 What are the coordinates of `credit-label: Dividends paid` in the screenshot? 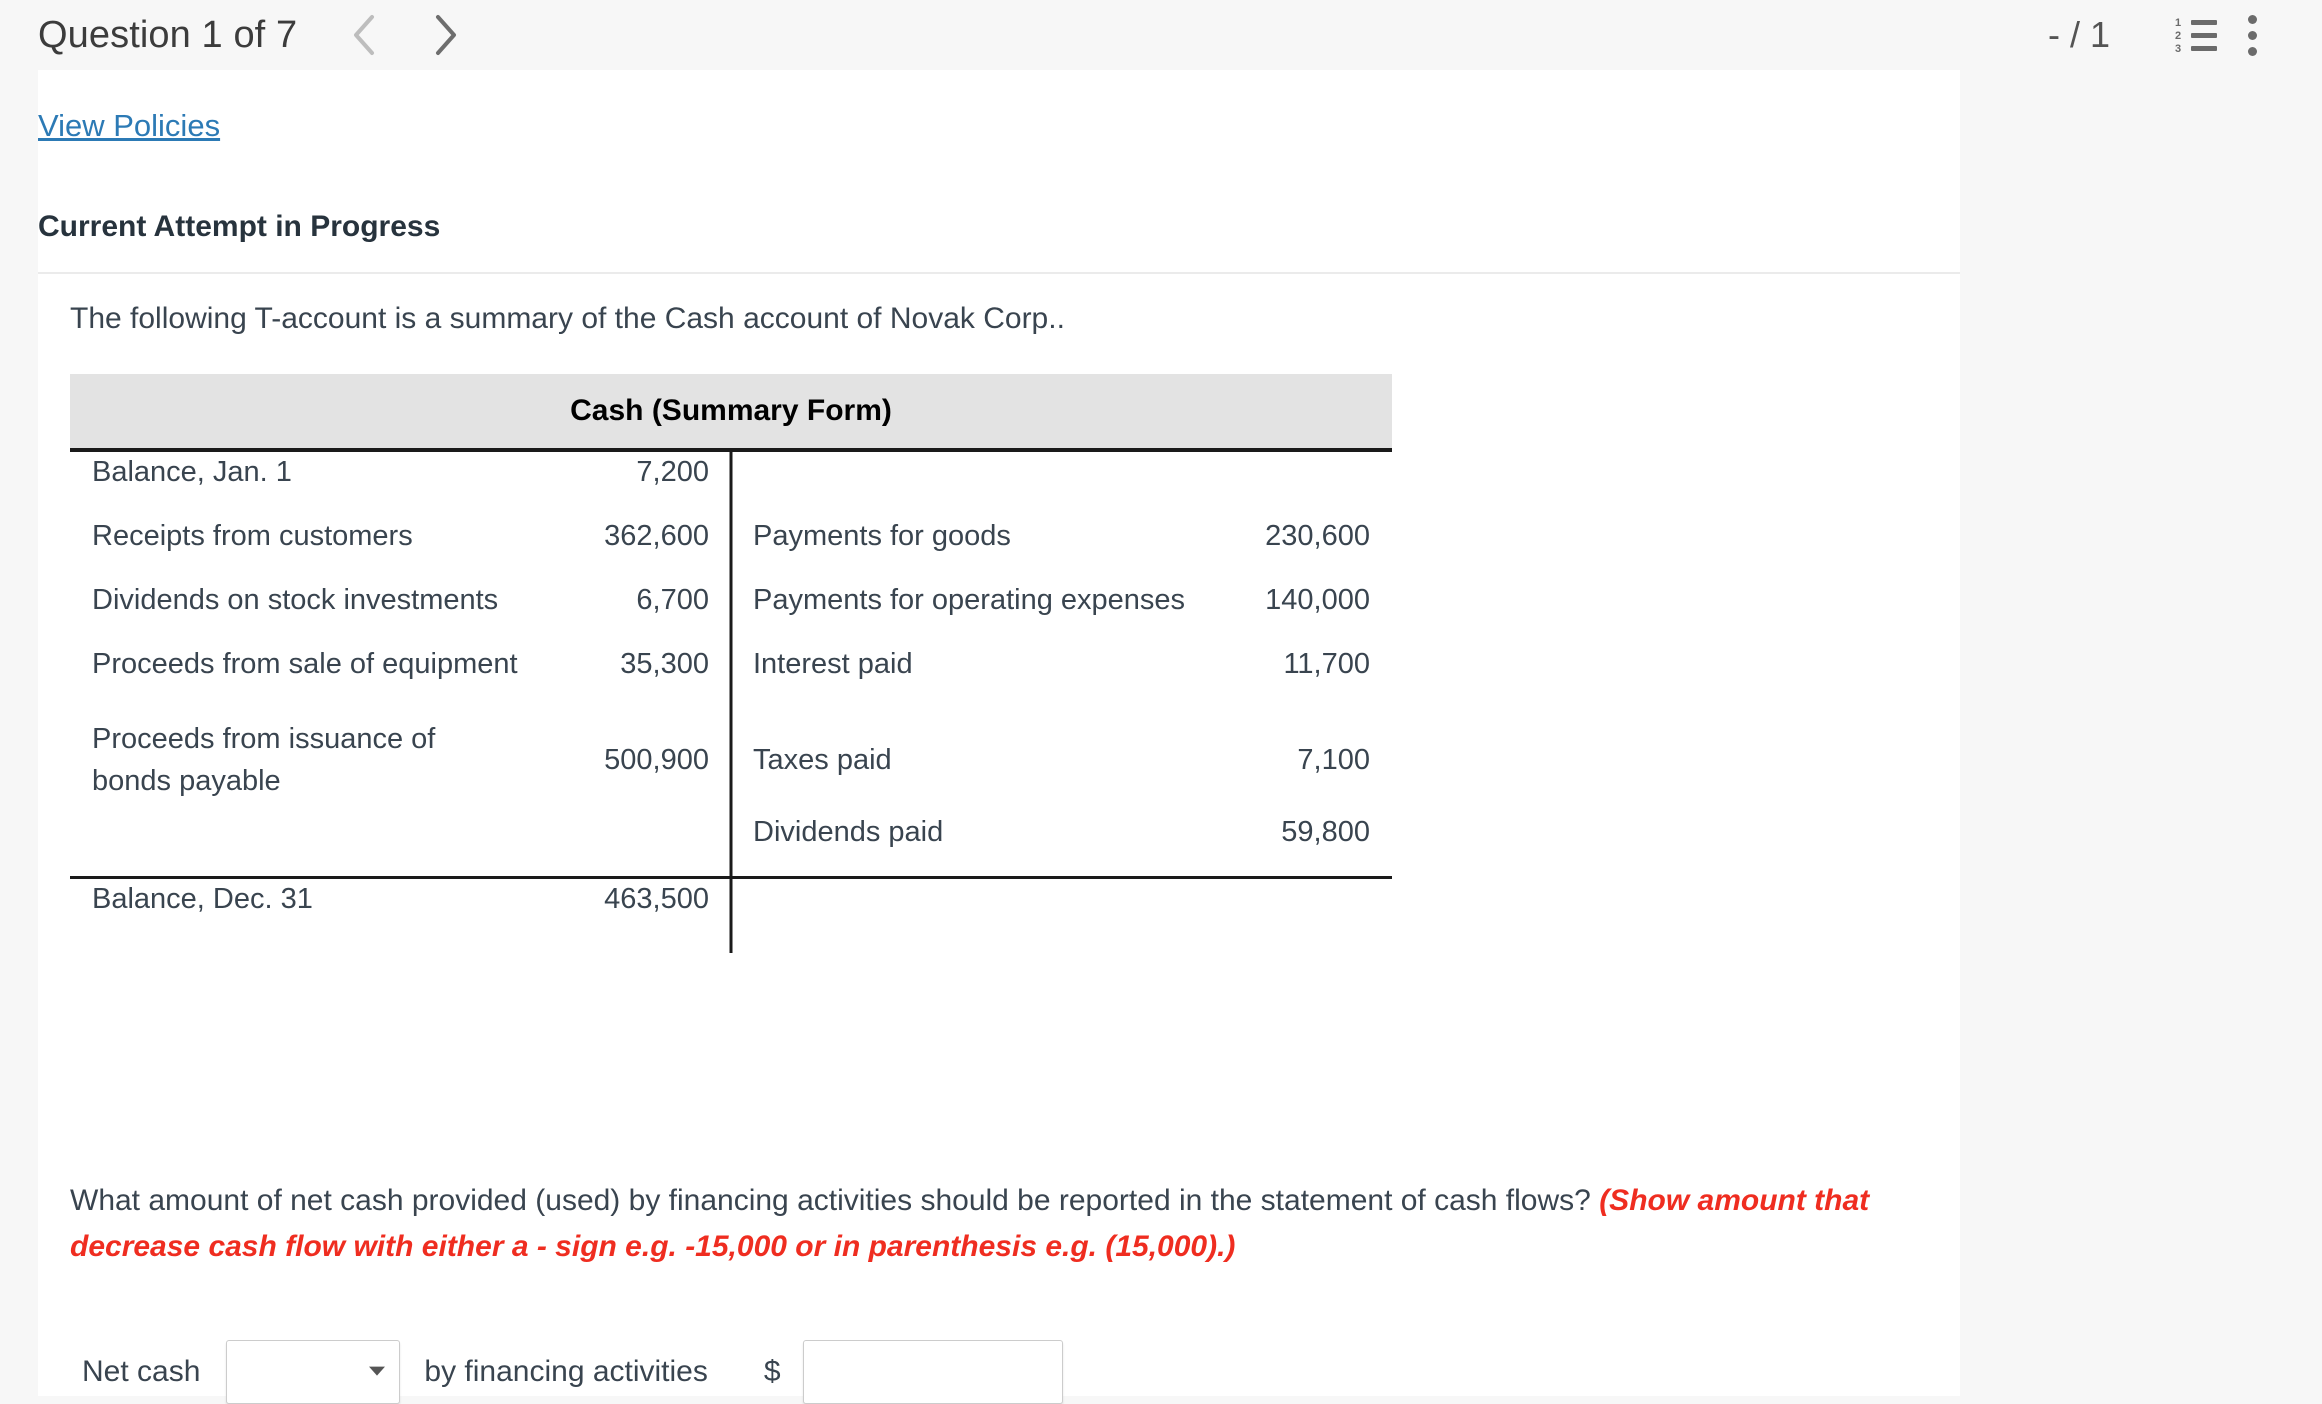 It's located at (848, 832).